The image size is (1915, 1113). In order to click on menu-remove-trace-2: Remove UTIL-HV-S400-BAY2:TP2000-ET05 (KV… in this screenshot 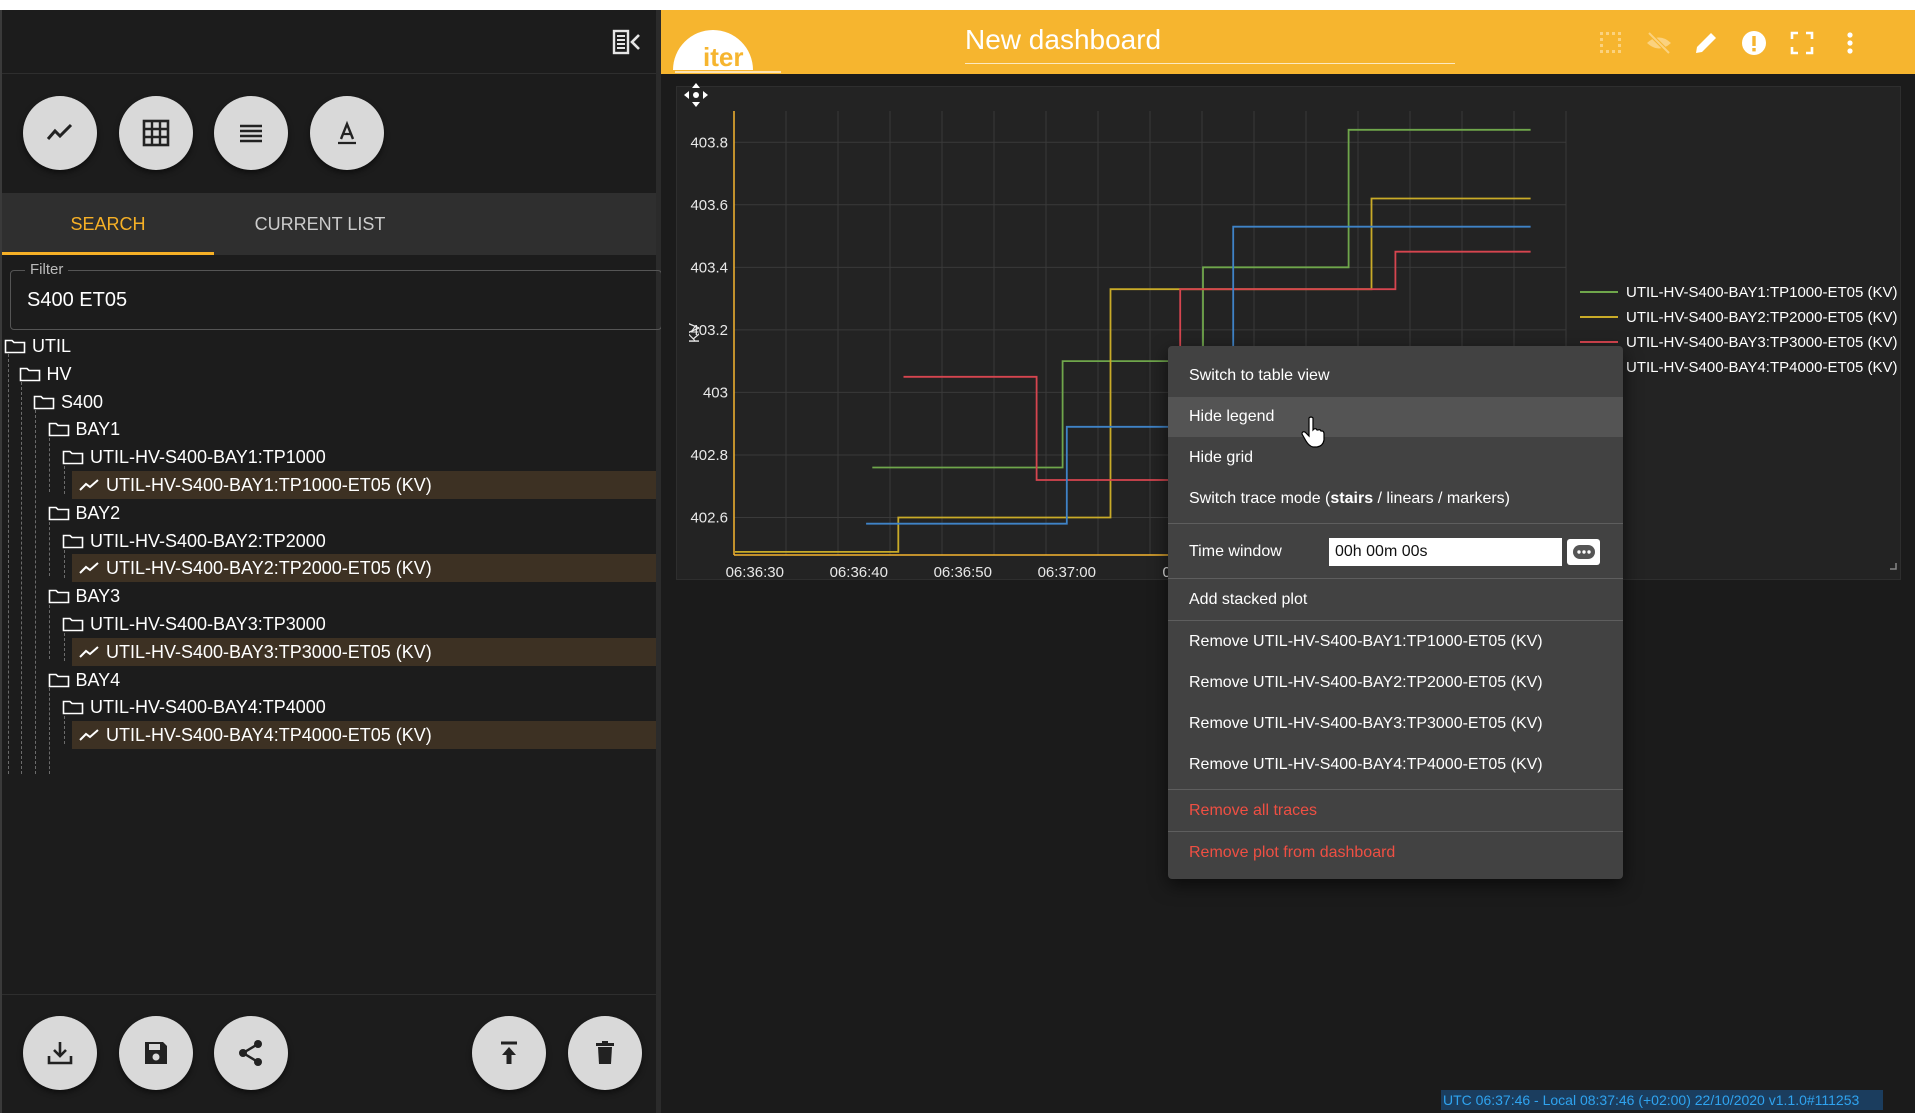, I will do `click(1395, 683)`.